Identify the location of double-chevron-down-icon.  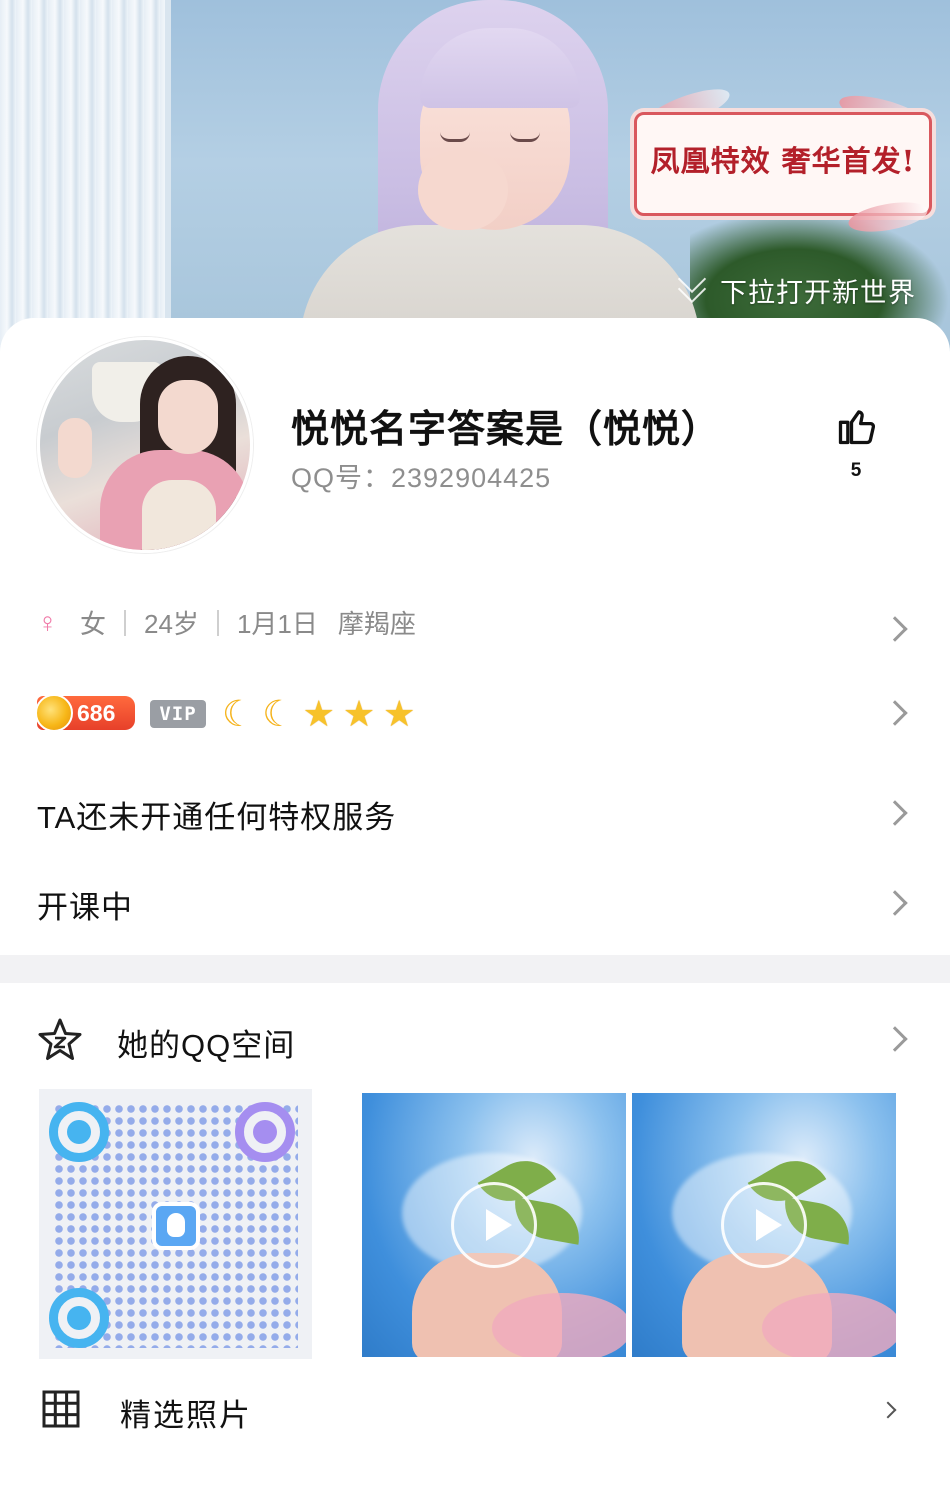
(693, 284).